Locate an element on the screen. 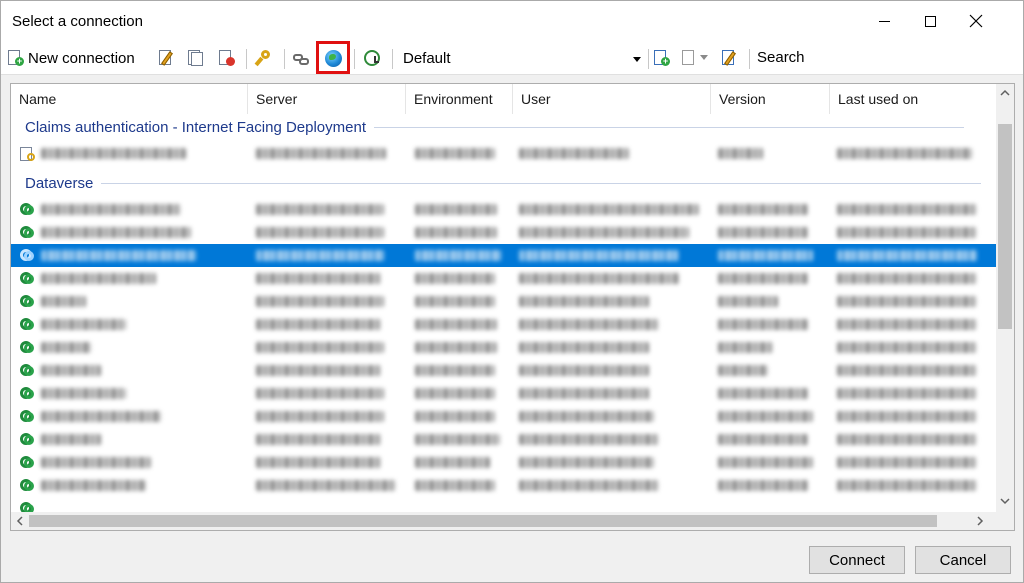 Image resolution: width=1024 pixels, height=583 pixels. scroll-down-icon is located at coordinates (1005, 501).